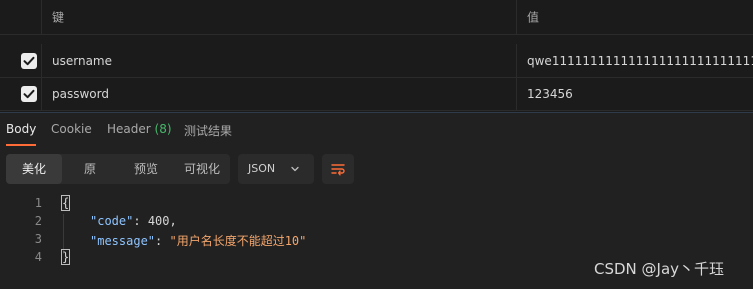 The width and height of the screenshot is (753, 289). Describe the element at coordinates (295, 169) in the screenshot. I see `chevron-down-icon` at that location.